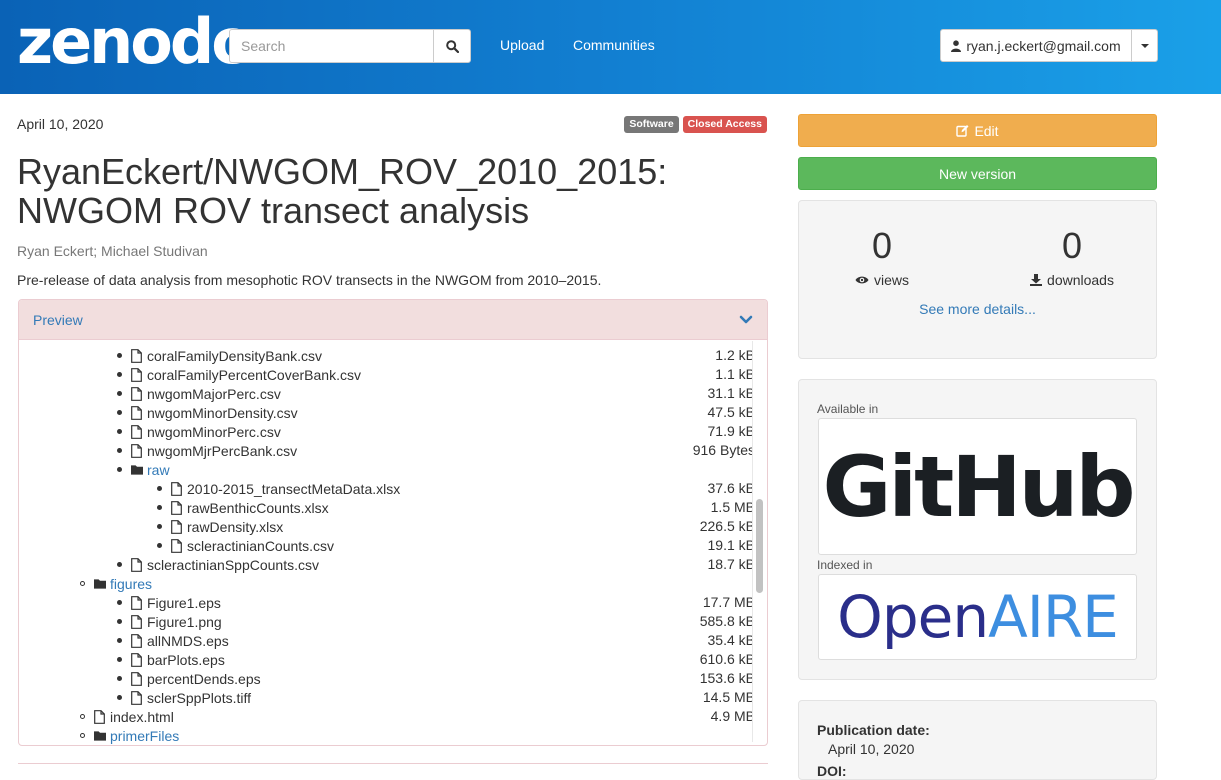 The width and height of the screenshot is (1221, 780). What do you see at coordinates (727, 678) in the screenshot?
I see `file-size: 153.6 kB` at bounding box center [727, 678].